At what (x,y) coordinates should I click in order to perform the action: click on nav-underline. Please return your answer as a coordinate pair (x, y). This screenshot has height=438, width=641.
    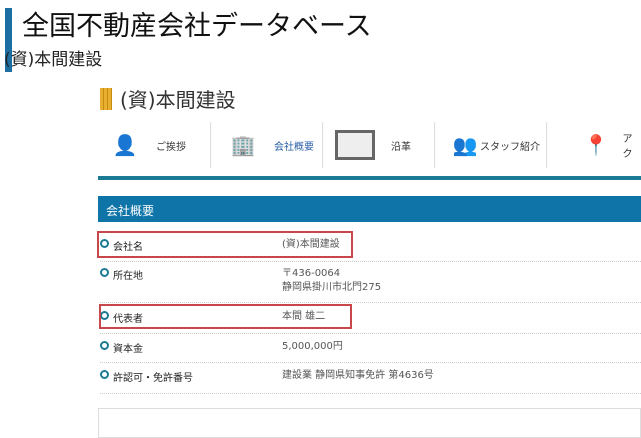
    Looking at the image, I should click on (369, 178).